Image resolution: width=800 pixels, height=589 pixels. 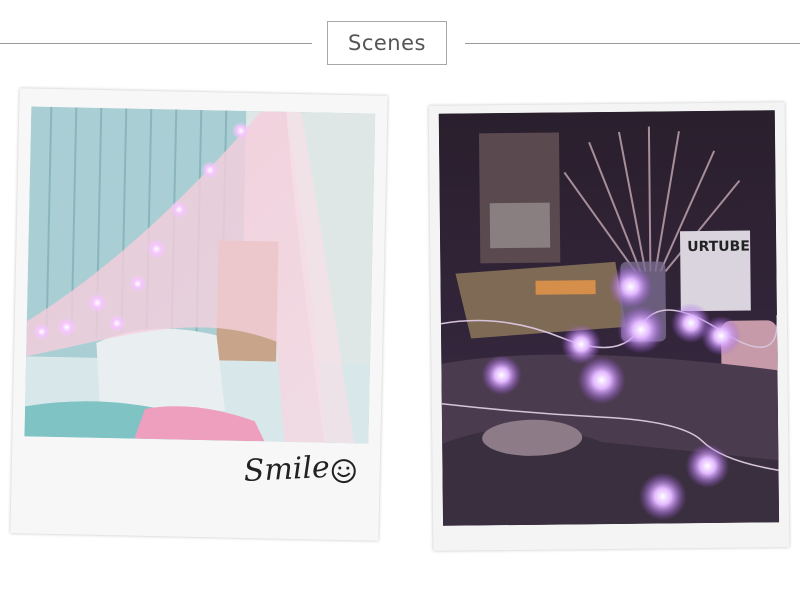 I want to click on smiley-face-icon, so click(x=343, y=471).